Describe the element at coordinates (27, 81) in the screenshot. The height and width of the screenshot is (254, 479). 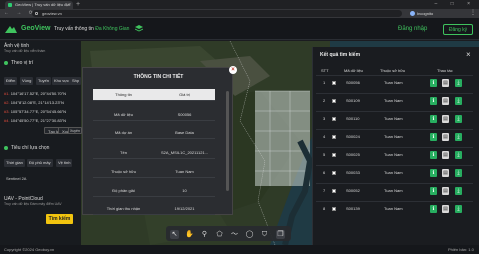
I see `tab-area: Vùng` at that location.